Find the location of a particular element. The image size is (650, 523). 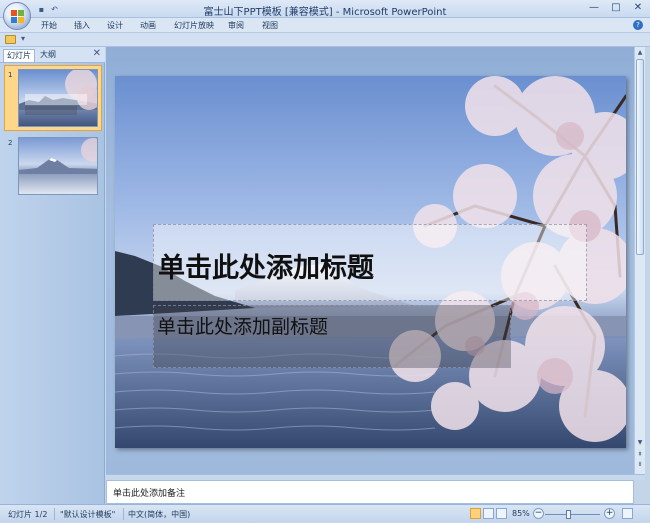

scrollbar-thumb is located at coordinates (640, 157).